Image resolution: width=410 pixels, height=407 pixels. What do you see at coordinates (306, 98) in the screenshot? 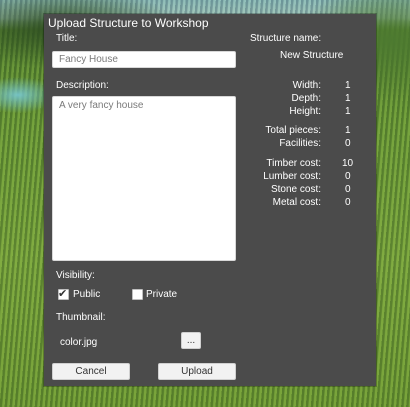
I see `depth-label: Depth:` at bounding box center [306, 98].